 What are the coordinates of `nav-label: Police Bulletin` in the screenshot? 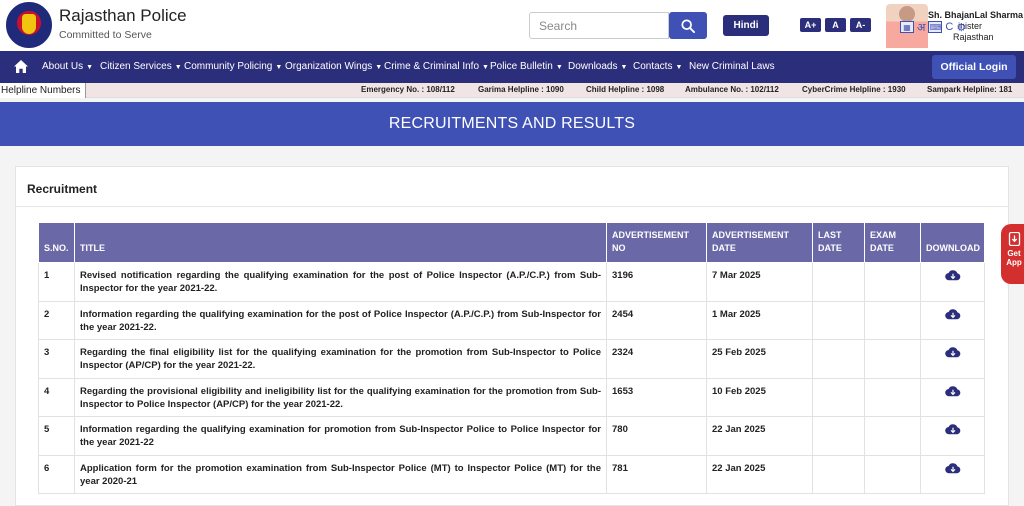 It's located at (521, 66).